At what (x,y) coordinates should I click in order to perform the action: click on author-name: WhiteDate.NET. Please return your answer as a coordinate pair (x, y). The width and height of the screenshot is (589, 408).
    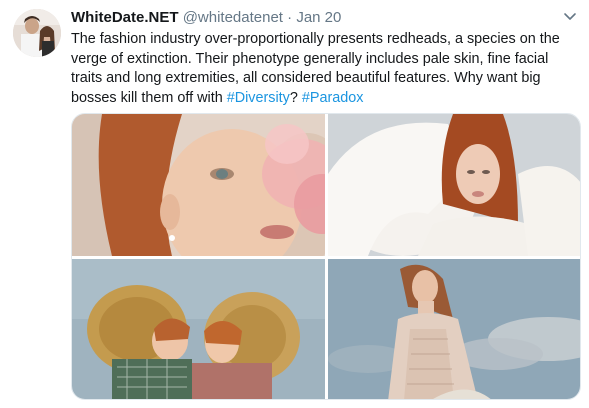
    Looking at the image, I should click on (125, 17).